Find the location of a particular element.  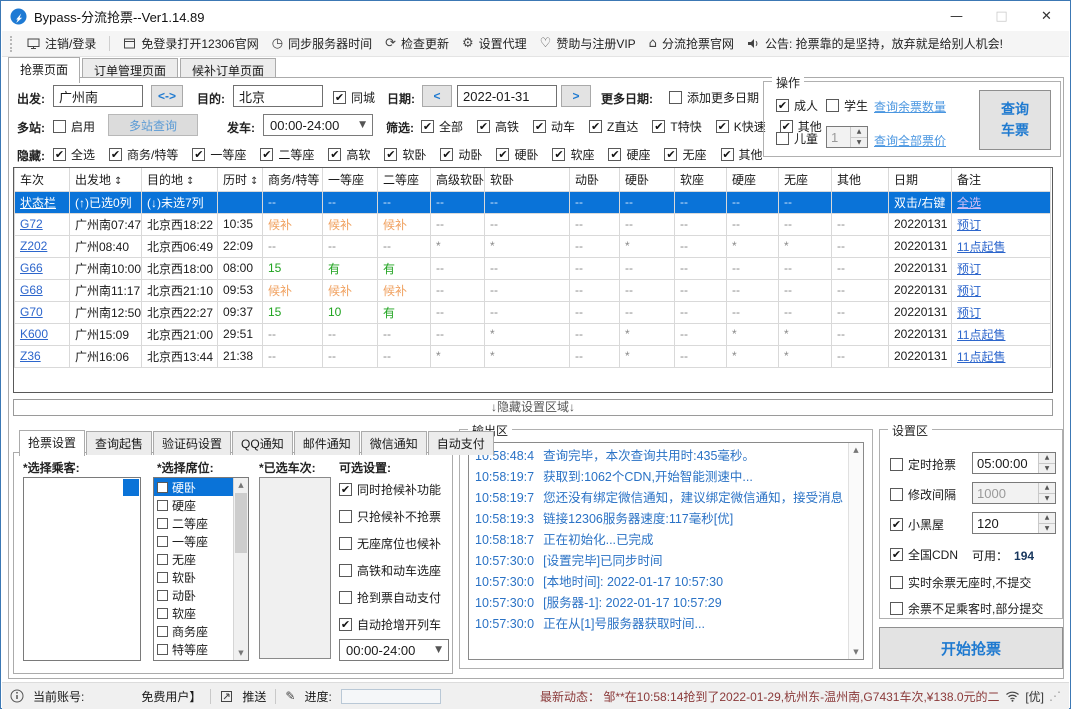

start-grab-button: 开始抢票 is located at coordinates (971, 648).